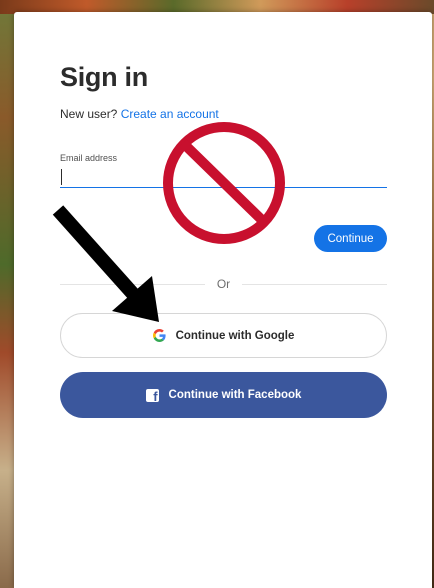 This screenshot has width=434, height=588. Describe the element at coordinates (152, 395) in the screenshot. I see `facebook-f-icon: f` at that location.